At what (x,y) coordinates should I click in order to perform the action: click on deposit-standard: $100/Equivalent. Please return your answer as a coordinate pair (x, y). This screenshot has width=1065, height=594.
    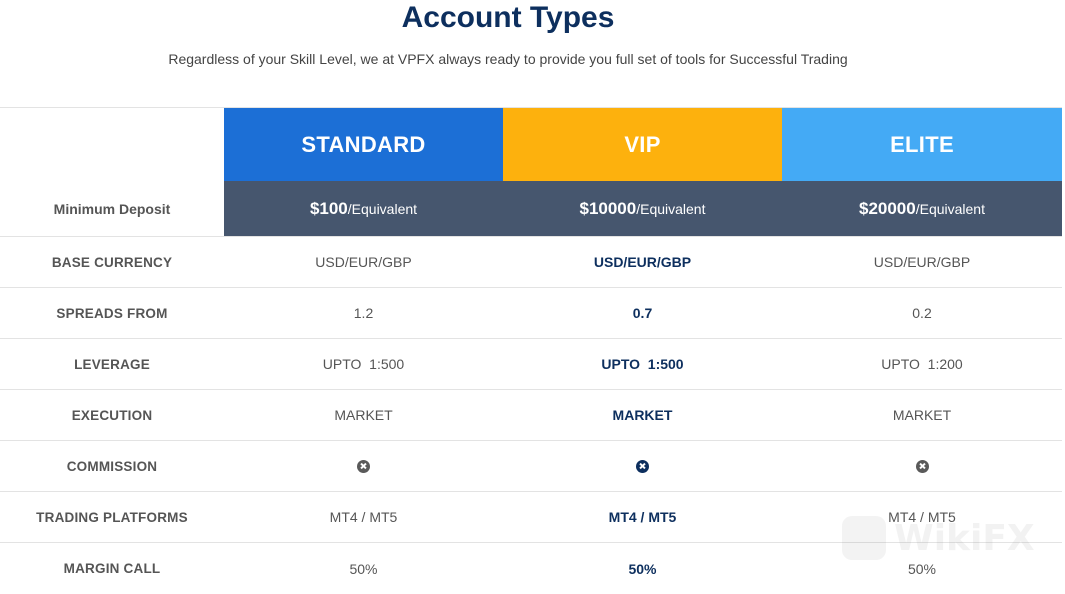
    Looking at the image, I should click on (363, 208).